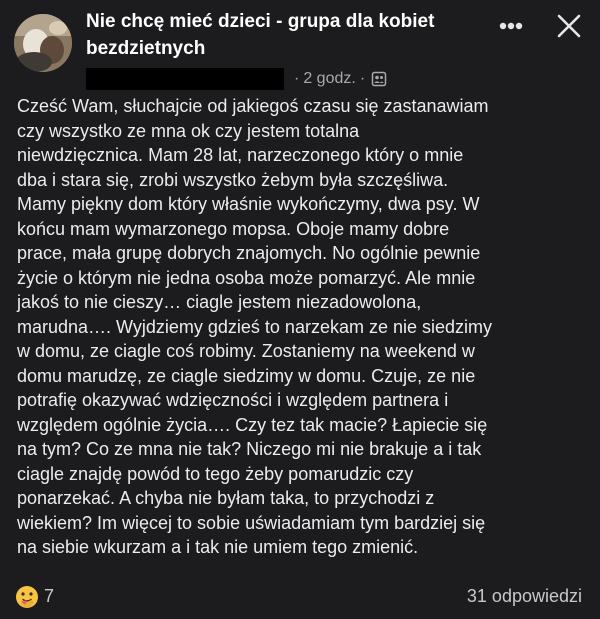 Image resolution: width=600 pixels, height=619 pixels. Describe the element at coordinates (329, 79) in the screenshot. I see `post-time: 2 godz.` at that location.